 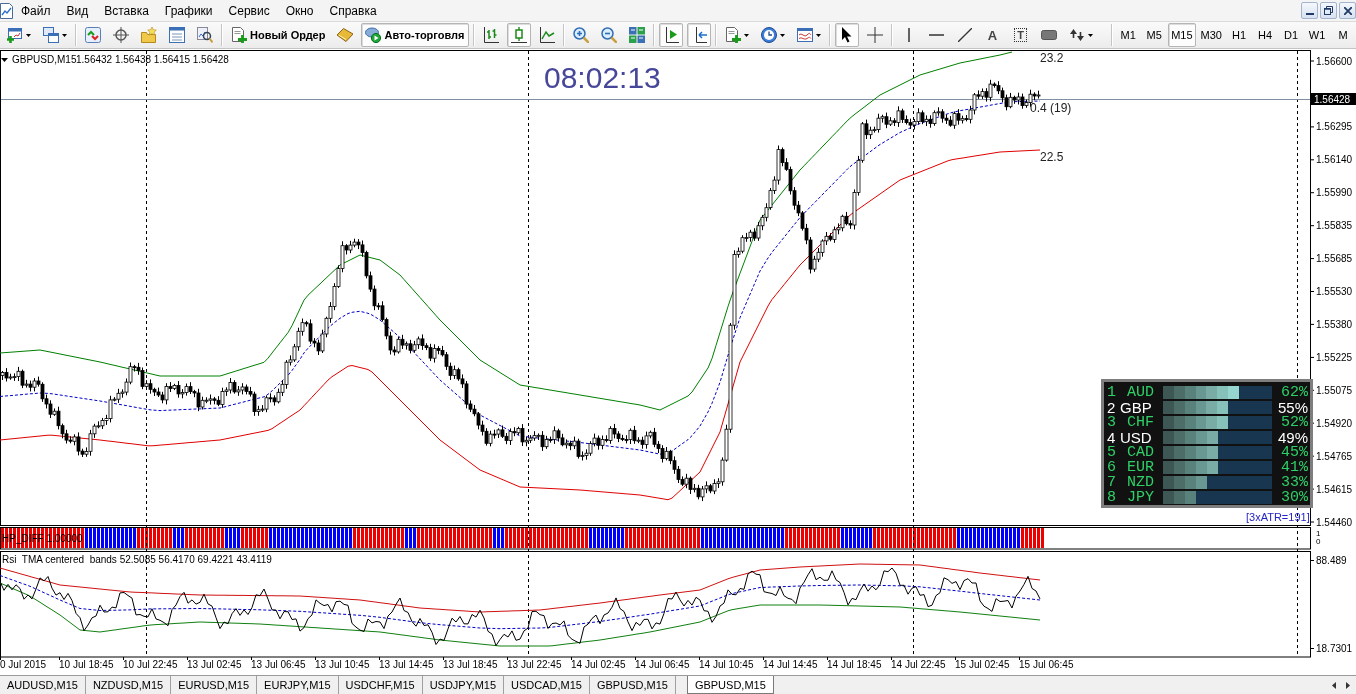 What do you see at coordinates (1348, 685) in the screenshot?
I see `scroll-right-icon` at bounding box center [1348, 685].